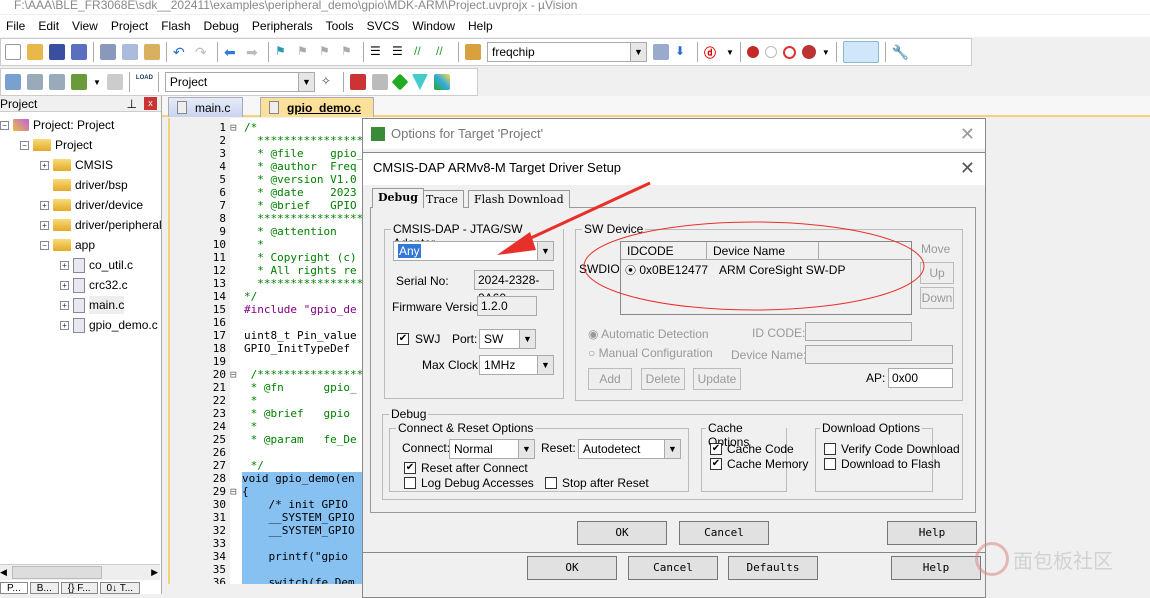 This screenshot has width=1150, height=598. I want to click on auto-detection-radio: ◉ Automatic Detection, so click(648, 334).